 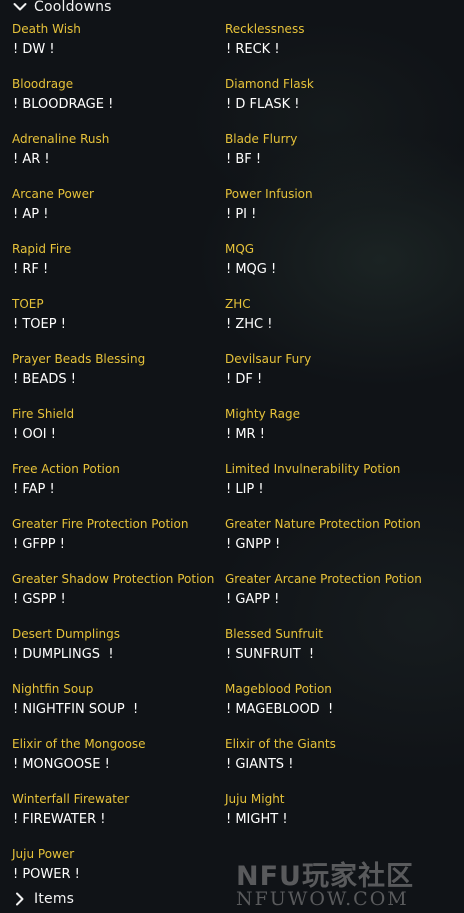 I want to click on cooldown-macro-field: ! D FLASK !, so click(x=326, y=105).